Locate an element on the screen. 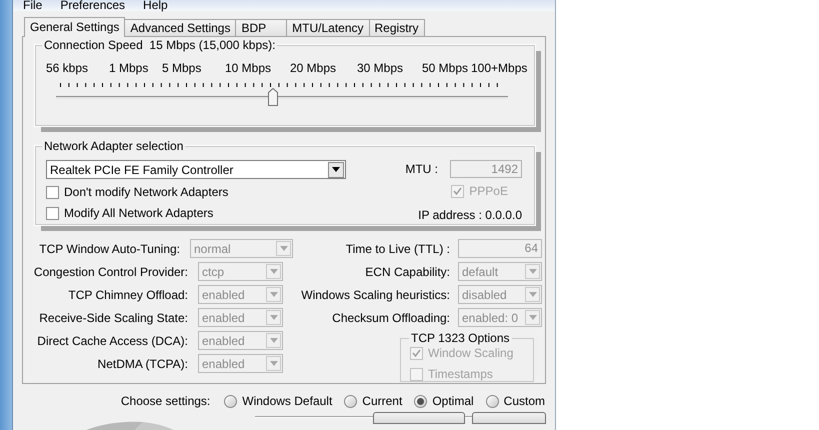  setting-label: Direct Cache Access (DCA): is located at coordinates (112, 341).